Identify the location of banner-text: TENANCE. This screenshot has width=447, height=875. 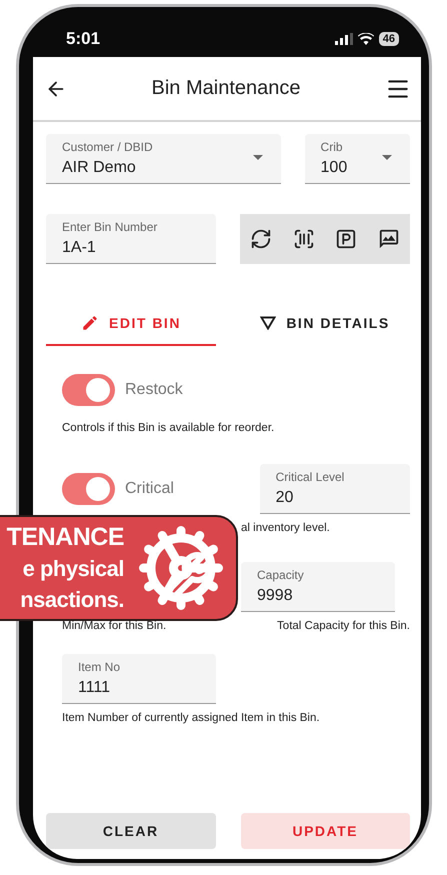
(65, 537).